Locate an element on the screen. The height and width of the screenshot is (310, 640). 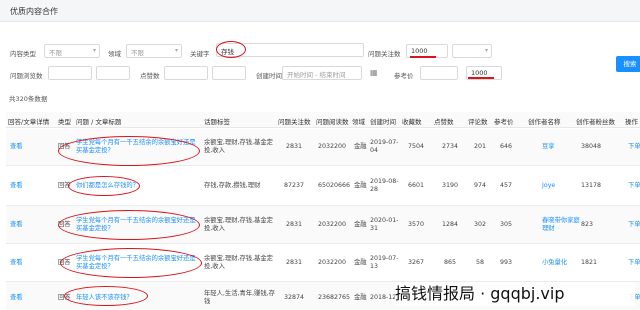
creator-link: 小兔量化 is located at coordinates (554, 263).